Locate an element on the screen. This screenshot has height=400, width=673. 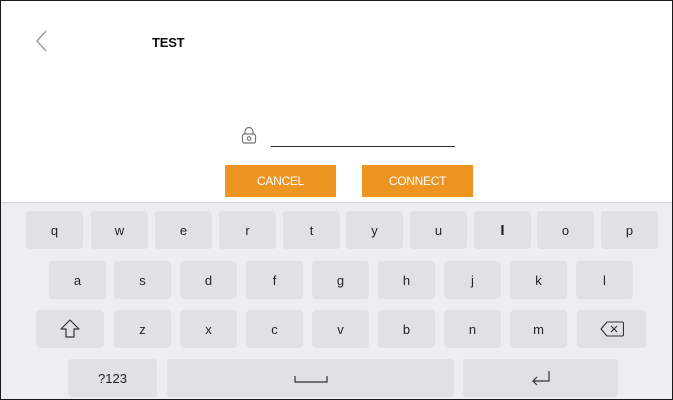
key-o: o is located at coordinates (565, 230).